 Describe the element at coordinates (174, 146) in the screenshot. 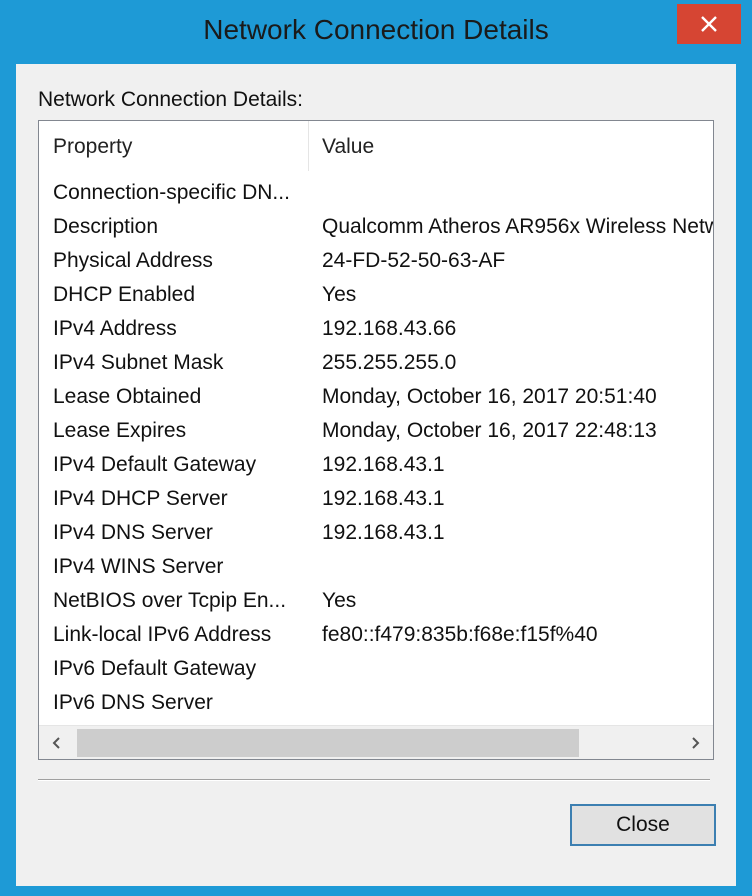

I see `column-header-property: Property` at that location.